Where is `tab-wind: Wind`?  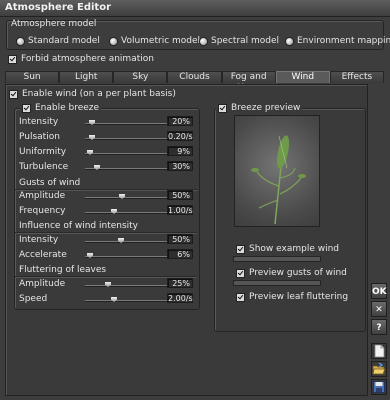 tab-wind: Wind is located at coordinates (302, 77).